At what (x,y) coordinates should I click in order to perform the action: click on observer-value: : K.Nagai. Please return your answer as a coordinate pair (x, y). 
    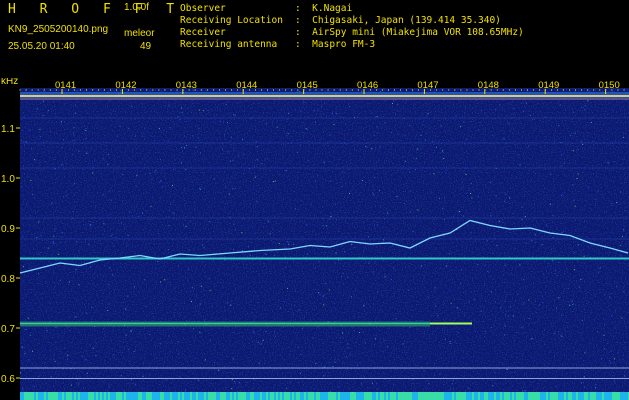
    Looking at the image, I should click on (324, 8).